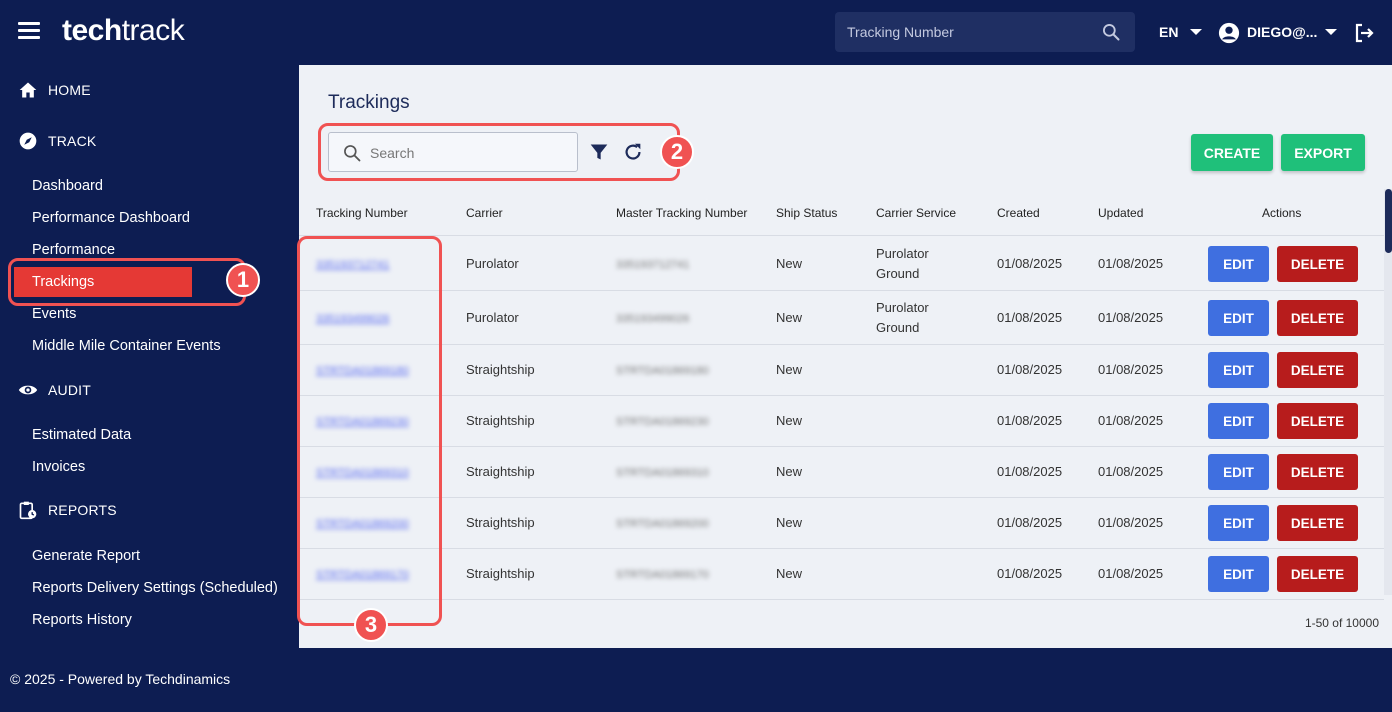 This screenshot has width=1392, height=712. What do you see at coordinates (28, 141) in the screenshot?
I see `compass-icon` at bounding box center [28, 141].